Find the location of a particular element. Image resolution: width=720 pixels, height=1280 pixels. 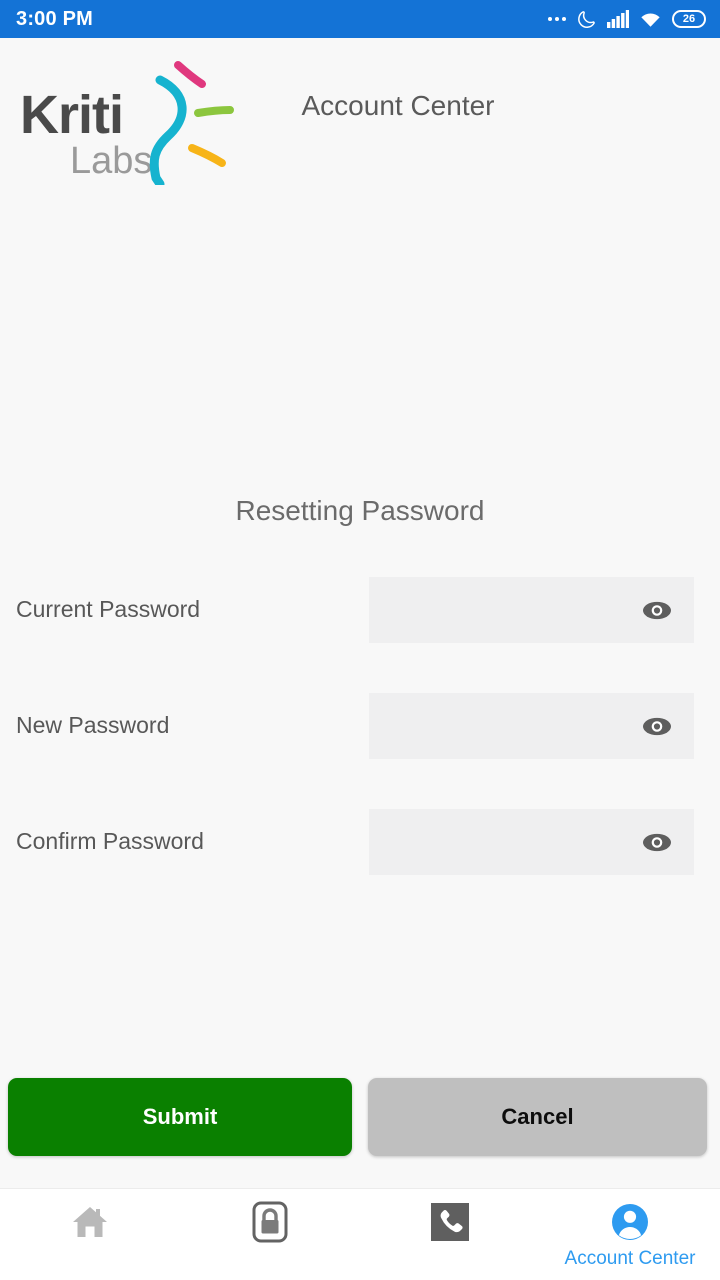

nav-label-account-center: Account Center is located at coordinates (630, 1258).